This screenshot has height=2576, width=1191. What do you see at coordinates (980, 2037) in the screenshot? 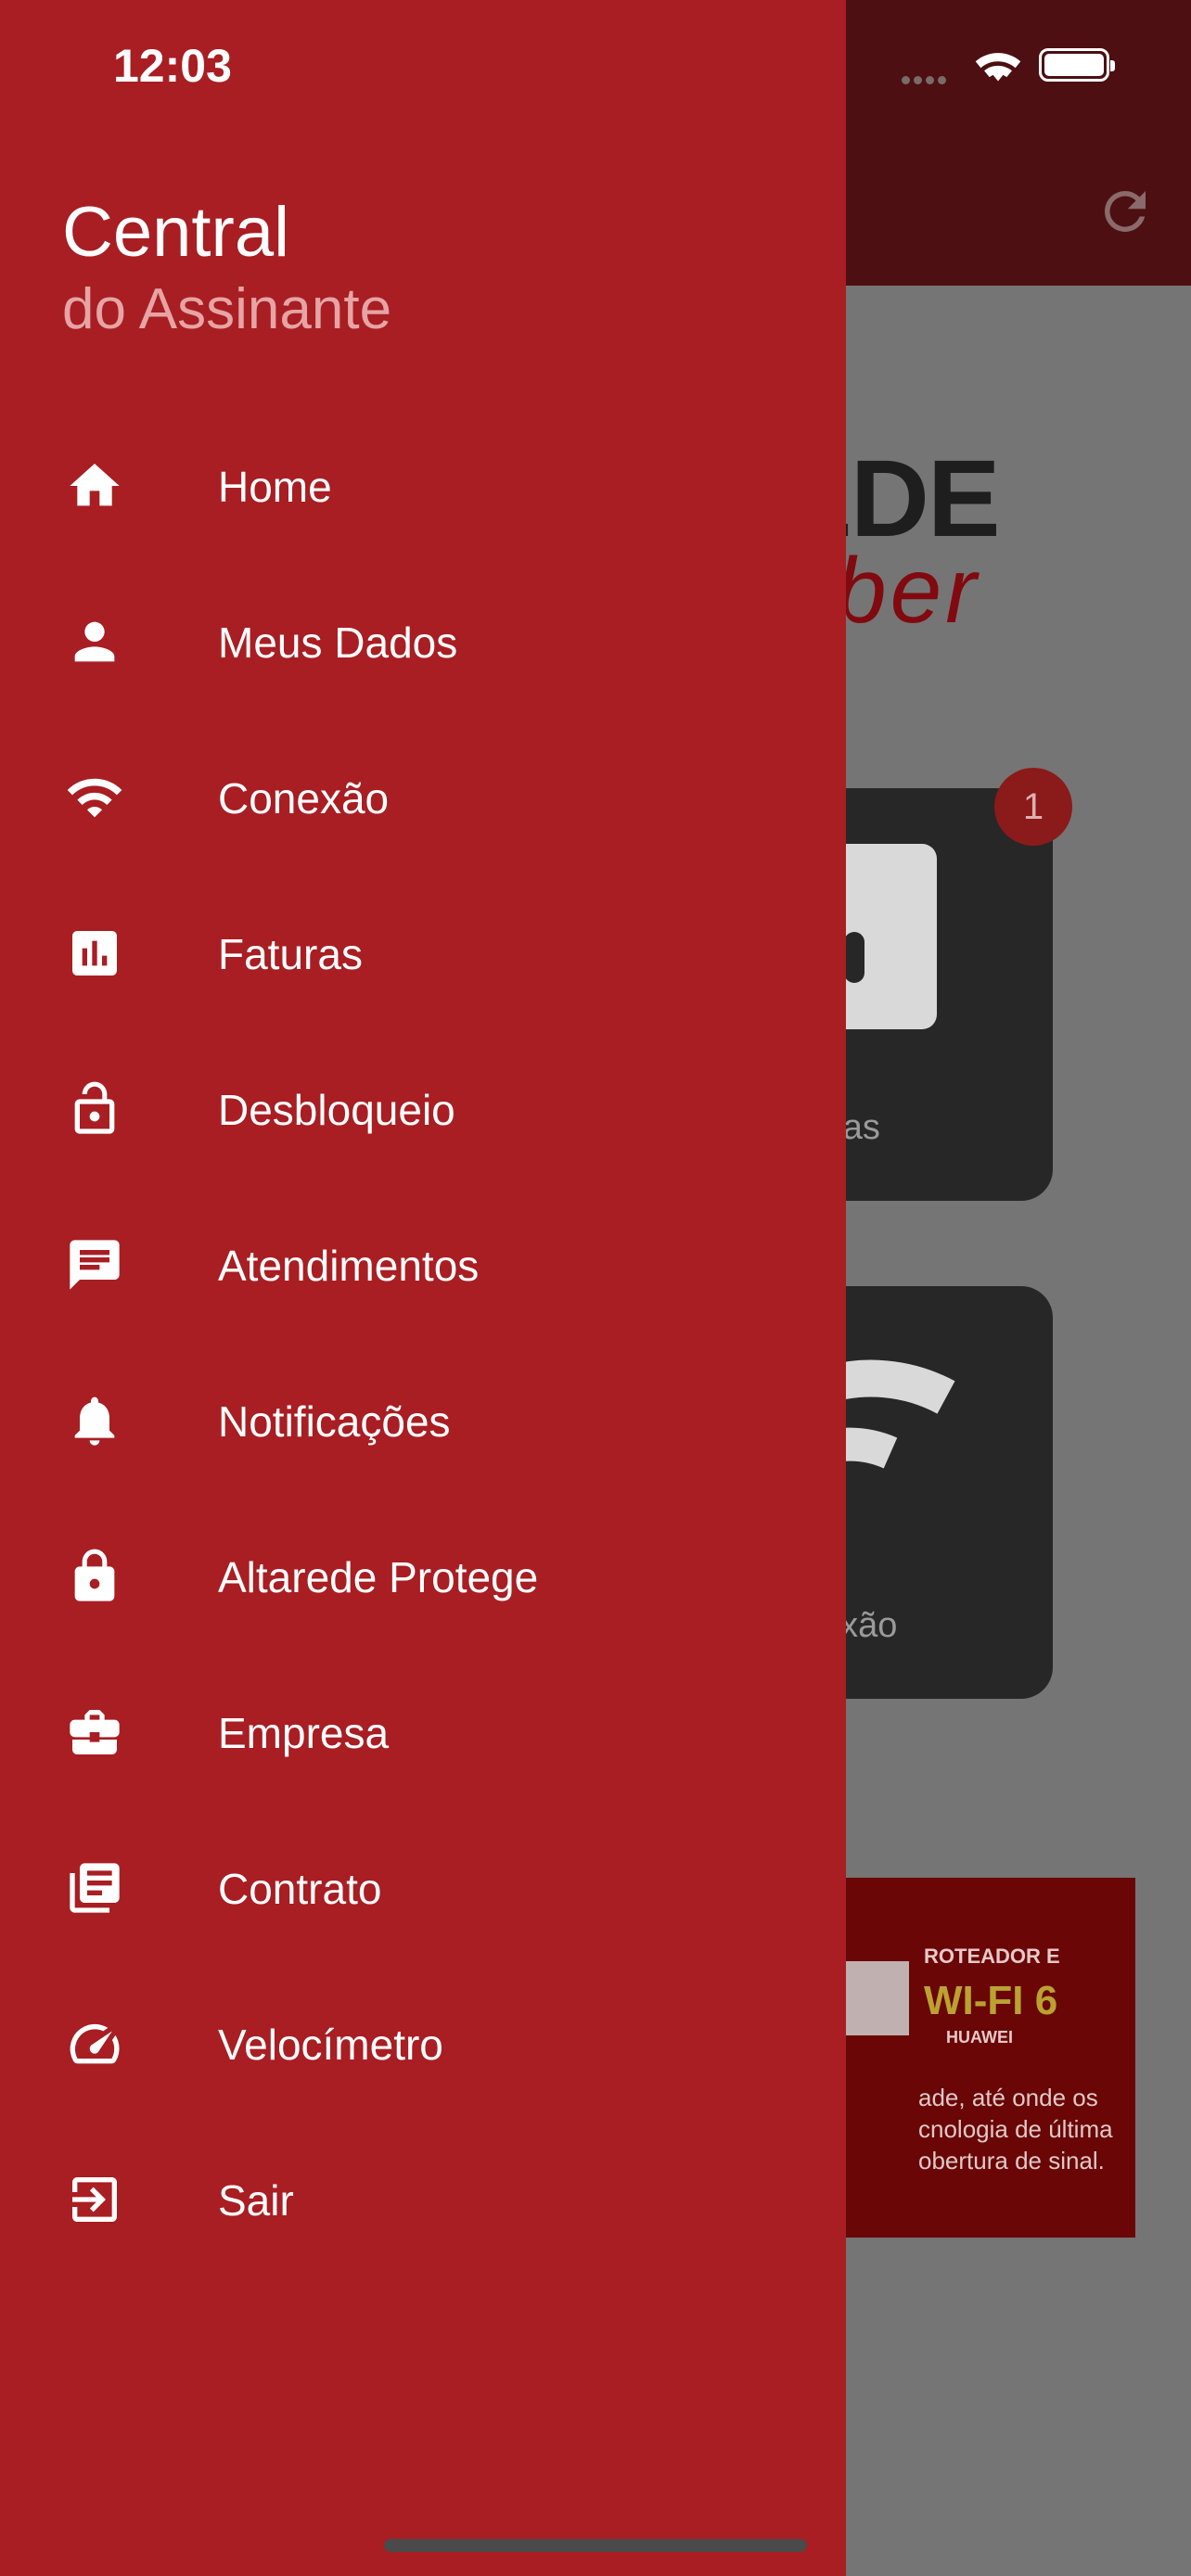
I see `banner-brand: HUAWEI` at bounding box center [980, 2037].